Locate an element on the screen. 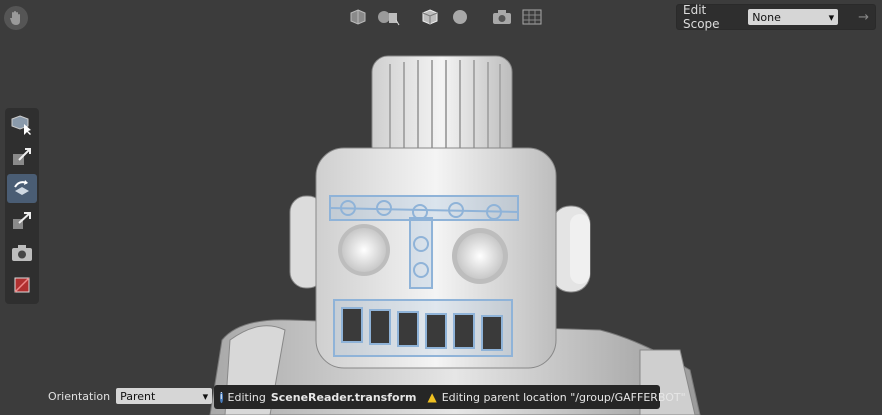 The height and width of the screenshot is (415, 882). edit-scope-label: Edit Scope is located at coordinates (701, 17).